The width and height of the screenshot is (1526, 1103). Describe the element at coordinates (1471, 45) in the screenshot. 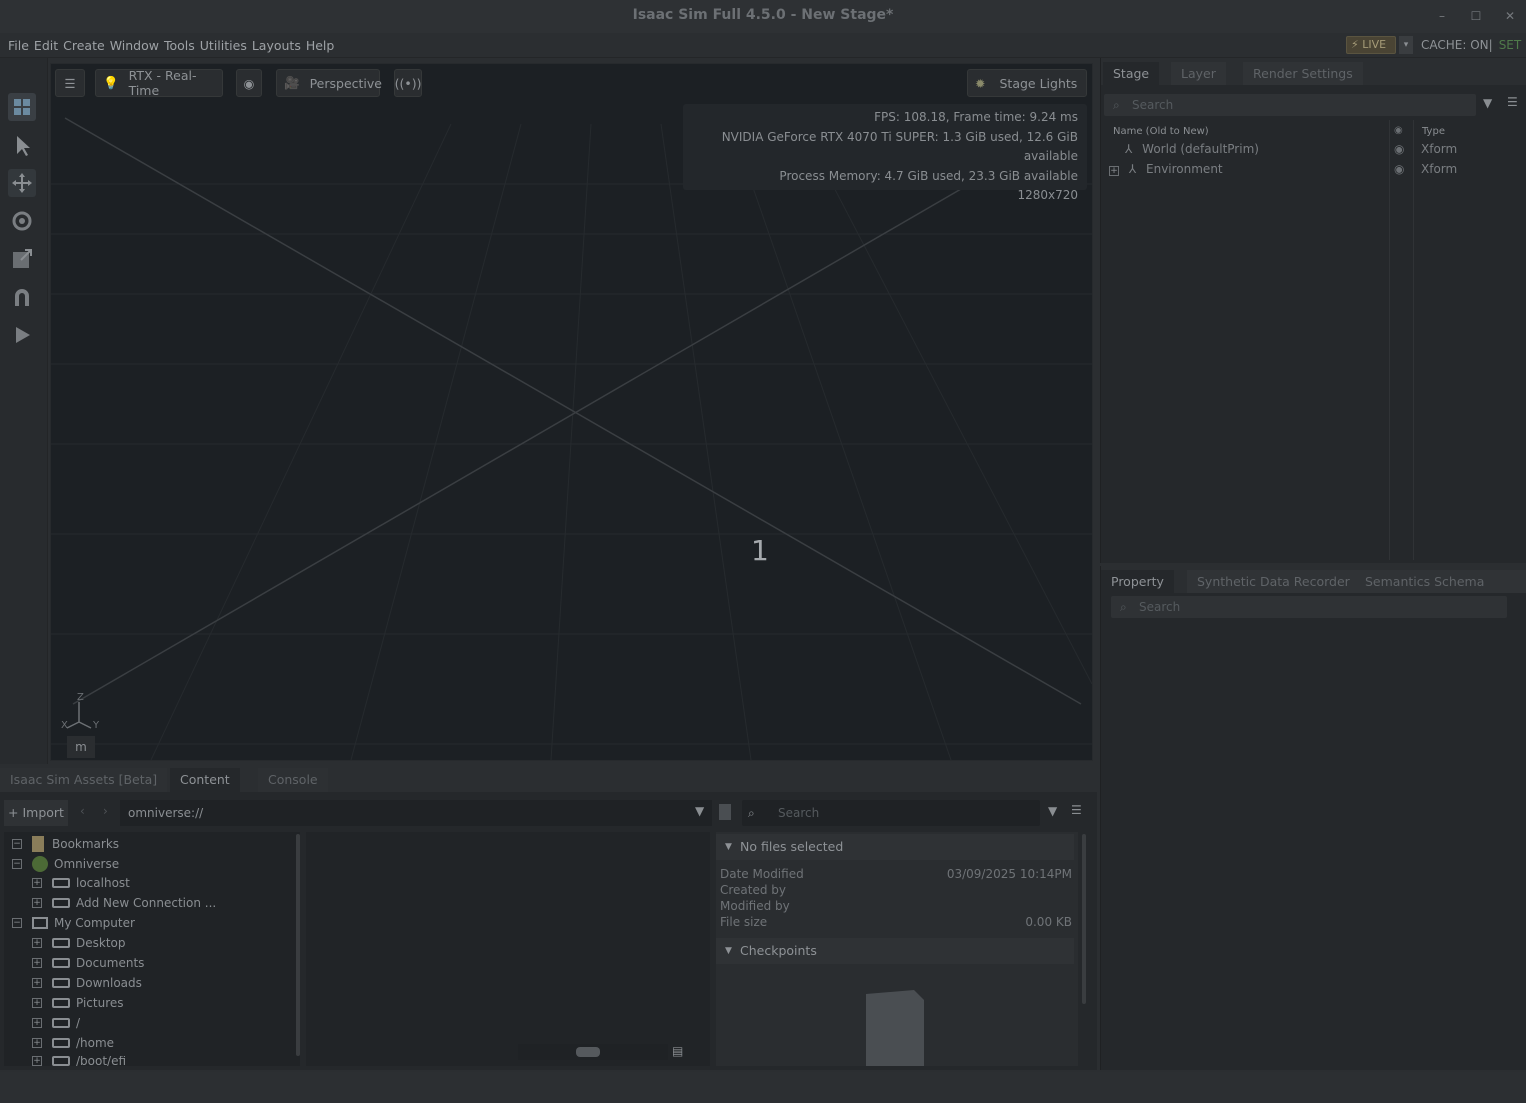

I see `cache-status: CACHE: ON| SET` at that location.